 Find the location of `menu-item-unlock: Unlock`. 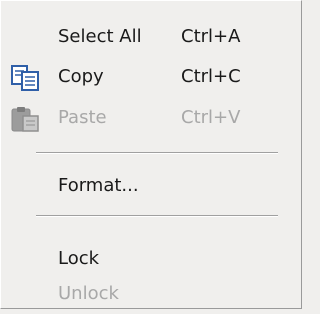

menu-item-unlock: Unlock is located at coordinates (149, 294).